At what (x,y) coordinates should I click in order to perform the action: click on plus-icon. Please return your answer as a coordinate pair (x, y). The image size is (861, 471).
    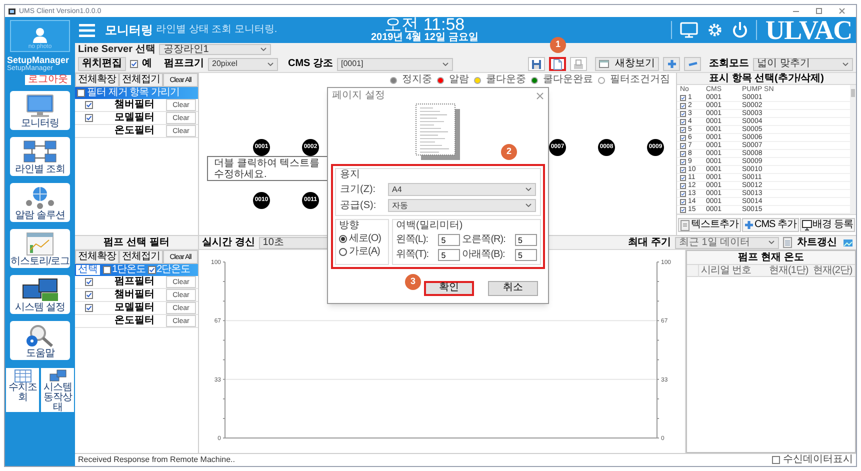
    Looking at the image, I should click on (749, 225).